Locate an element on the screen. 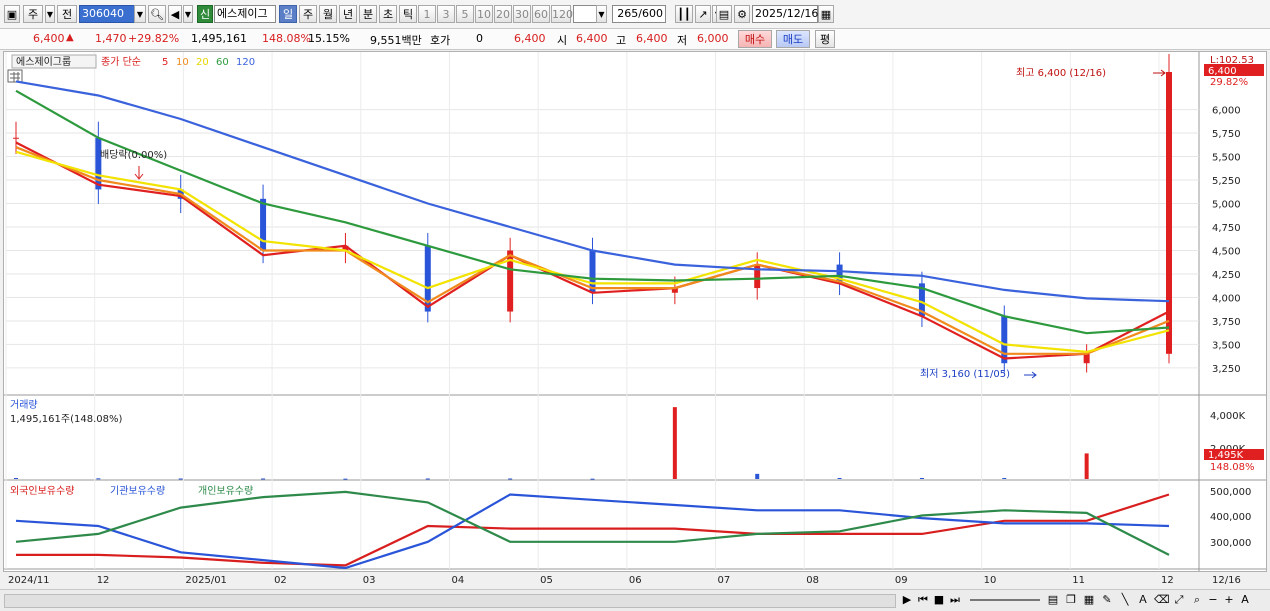 This screenshot has width=1270, height=611. interval-button: 20 is located at coordinates (503, 14).